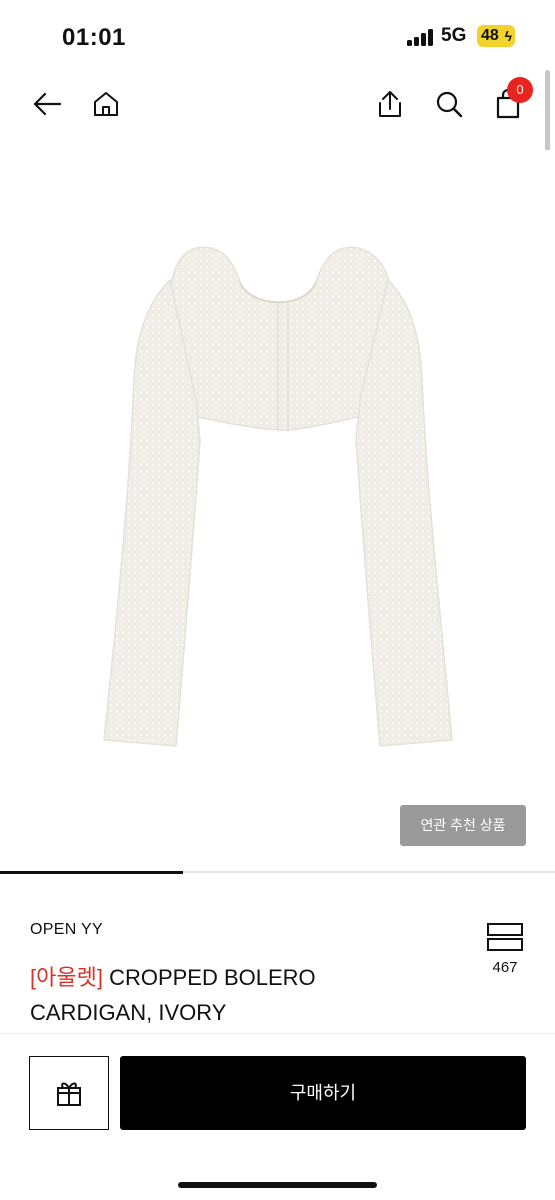  I want to click on like-count: 467, so click(505, 967).